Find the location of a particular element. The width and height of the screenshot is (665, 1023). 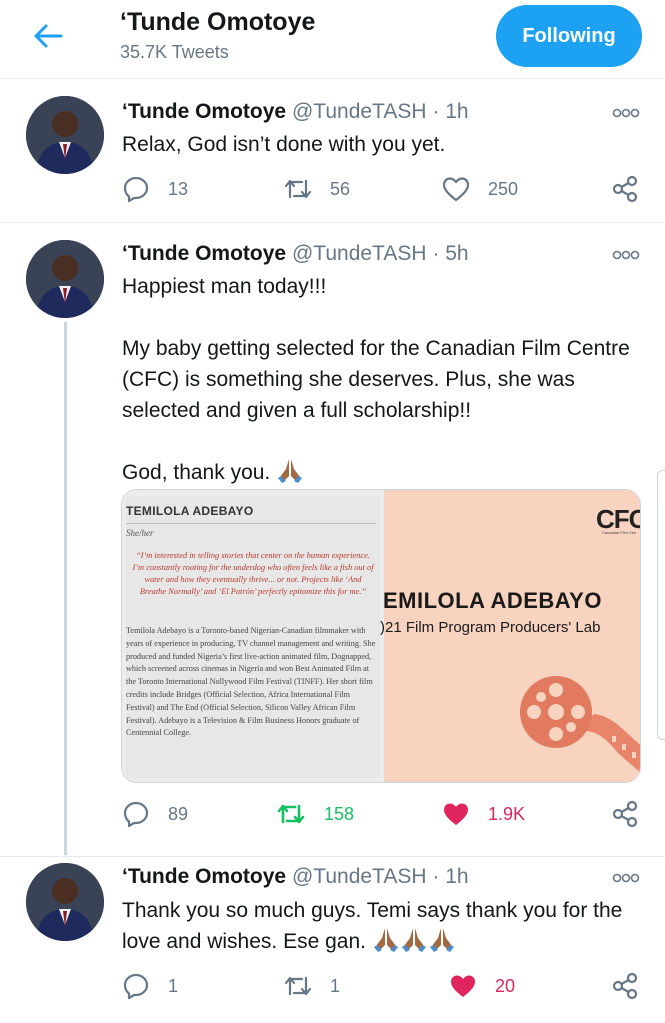

poster-subtitle: )21 Film Program Producers' Lab is located at coordinates (490, 627).